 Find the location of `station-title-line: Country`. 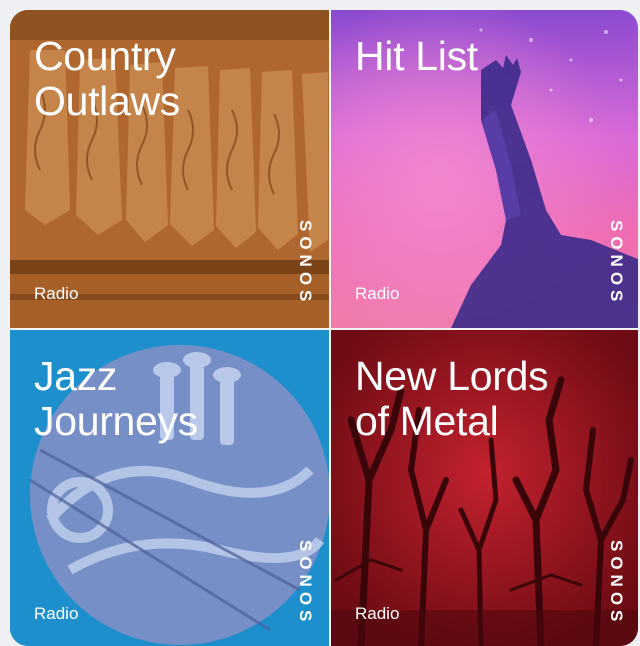

station-title-line: Country is located at coordinates (105, 56).